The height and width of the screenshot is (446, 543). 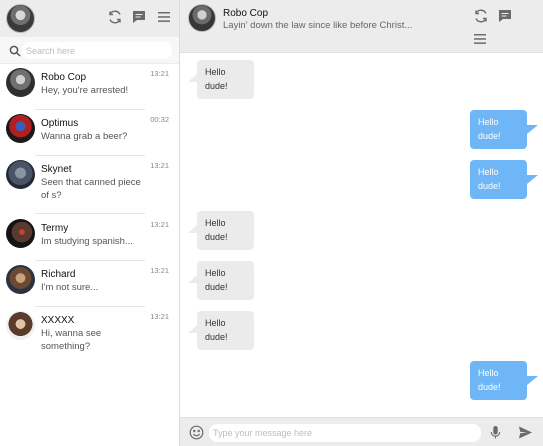 What do you see at coordinates (84, 136) in the screenshot?
I see `contact-last-message: Wanna grab a beer?` at bounding box center [84, 136].